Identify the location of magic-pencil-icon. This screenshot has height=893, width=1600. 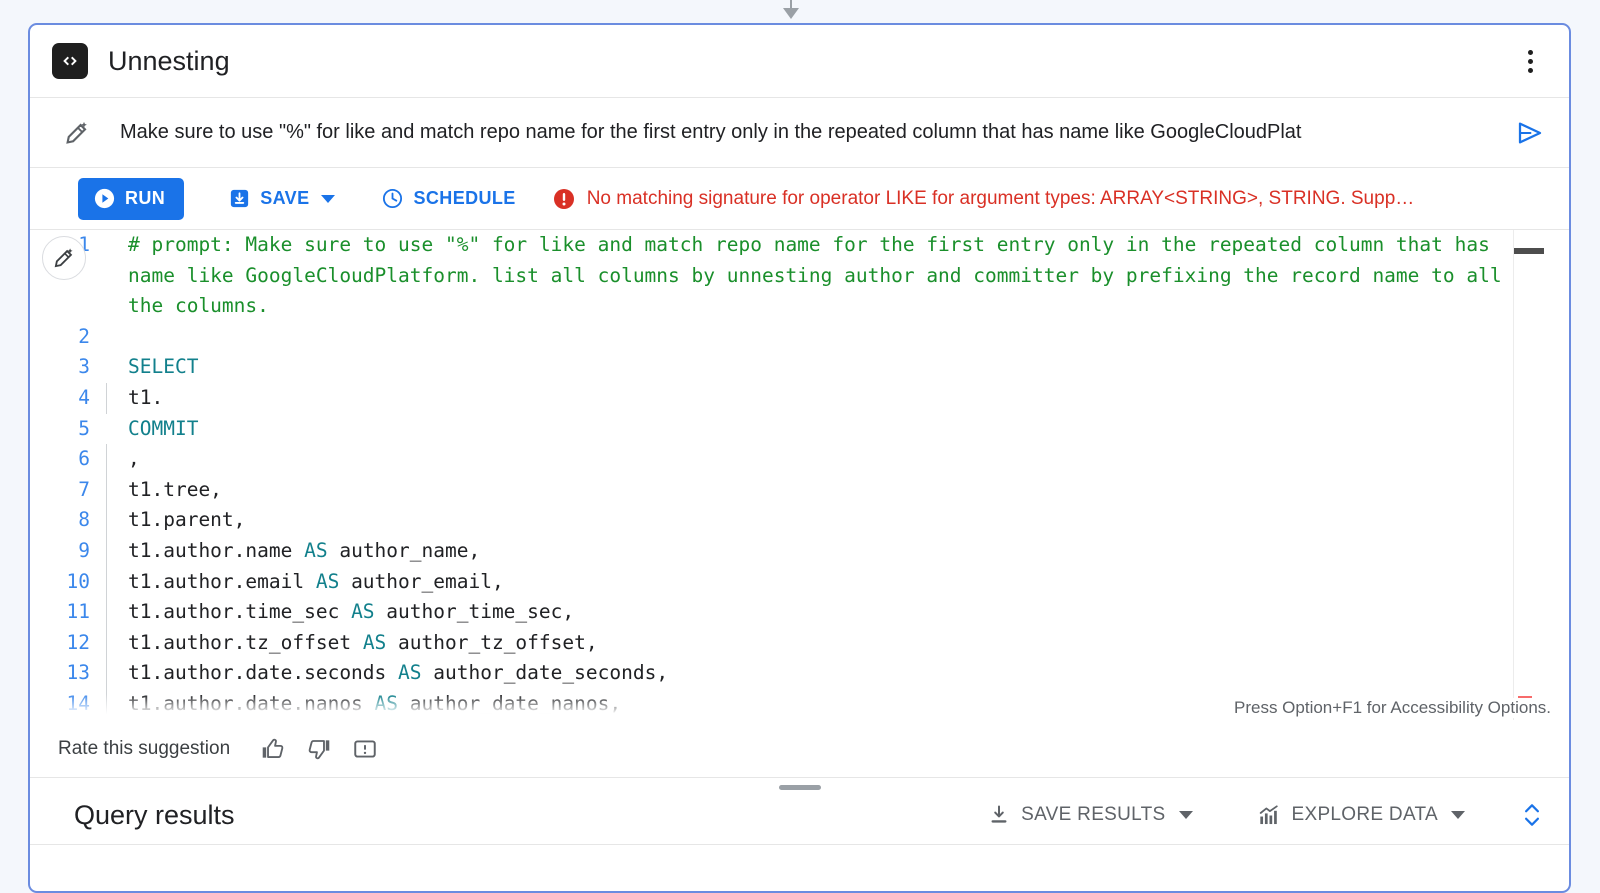
(64, 258).